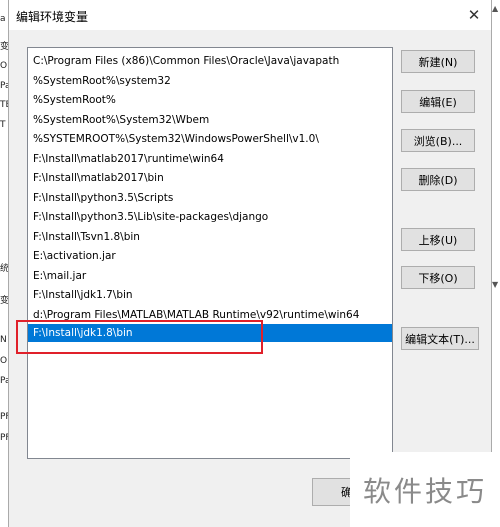 This screenshot has width=500, height=527. What do you see at coordinates (438, 179) in the screenshot?
I see `delete-button: 删除(D)` at bounding box center [438, 179].